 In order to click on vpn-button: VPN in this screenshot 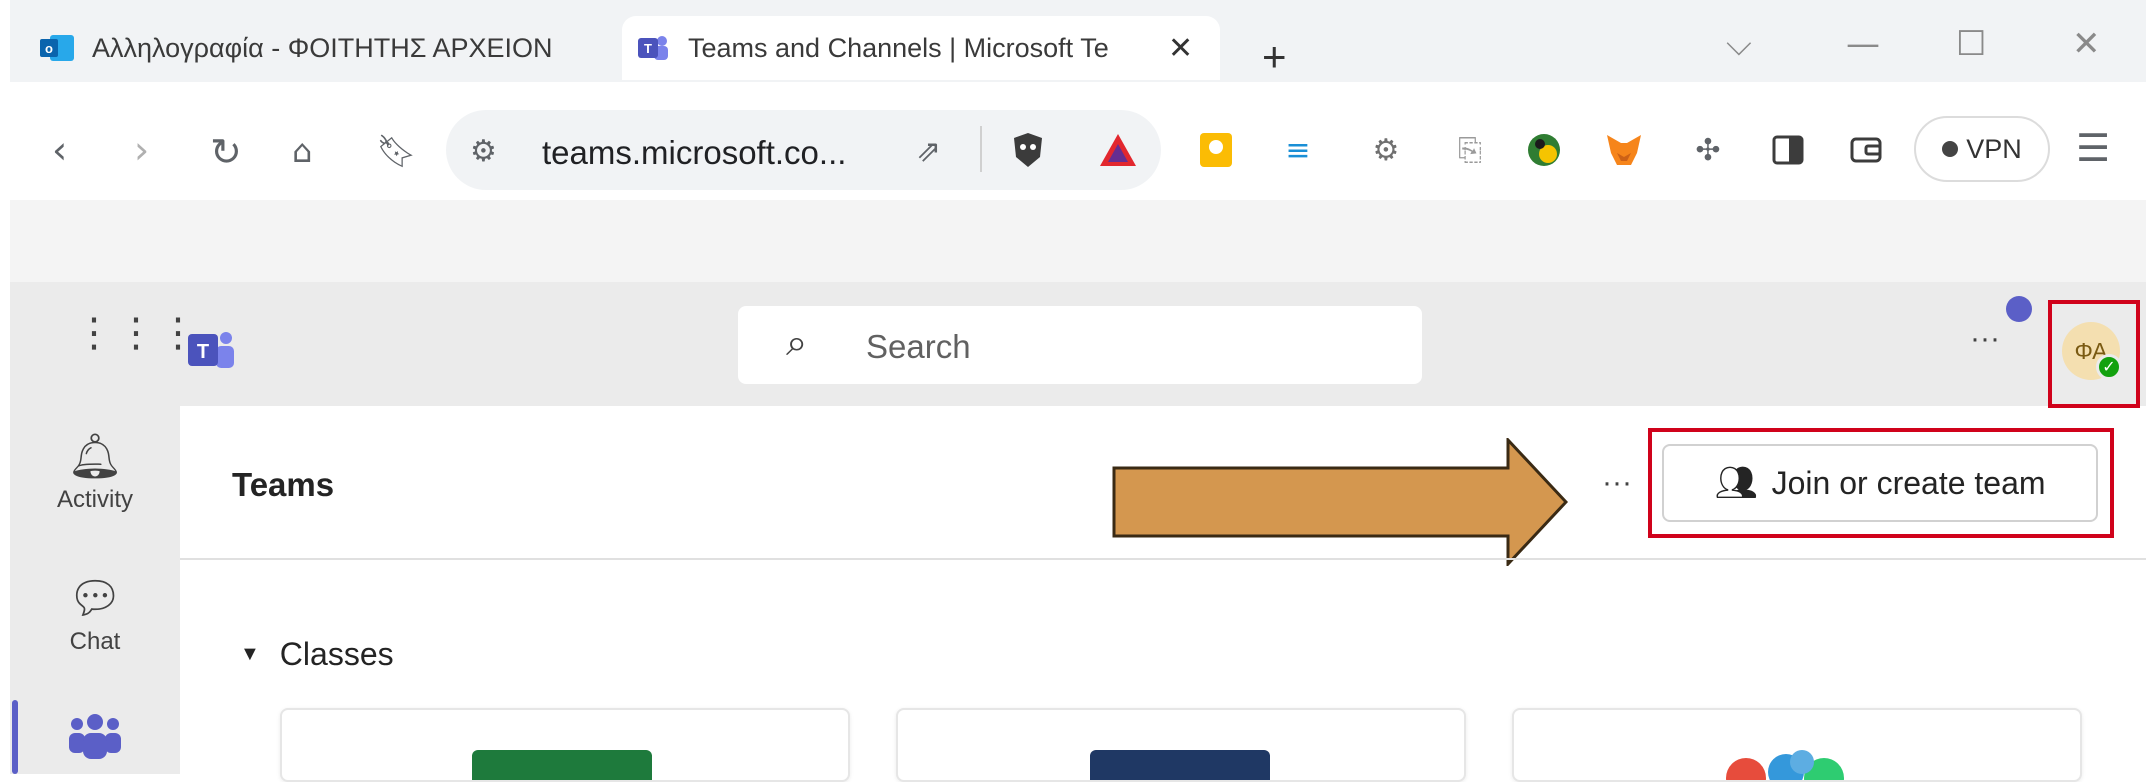, I will do `click(1982, 149)`.